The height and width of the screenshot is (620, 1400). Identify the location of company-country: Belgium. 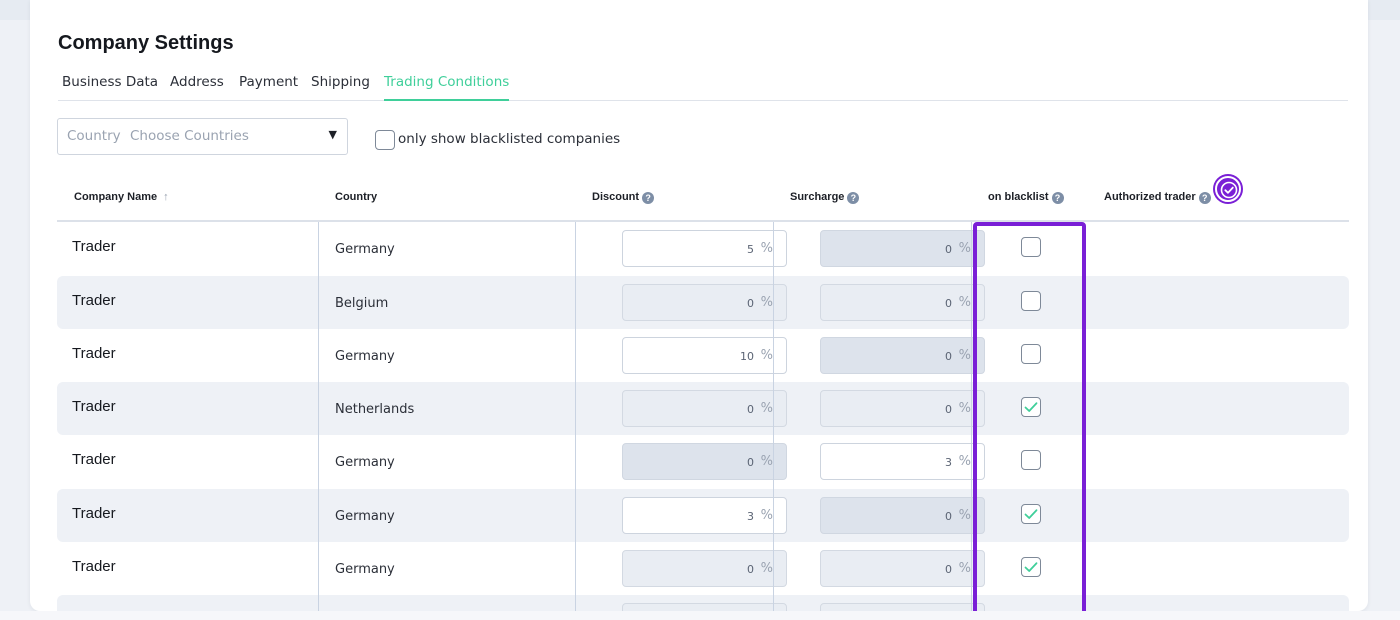
(362, 303).